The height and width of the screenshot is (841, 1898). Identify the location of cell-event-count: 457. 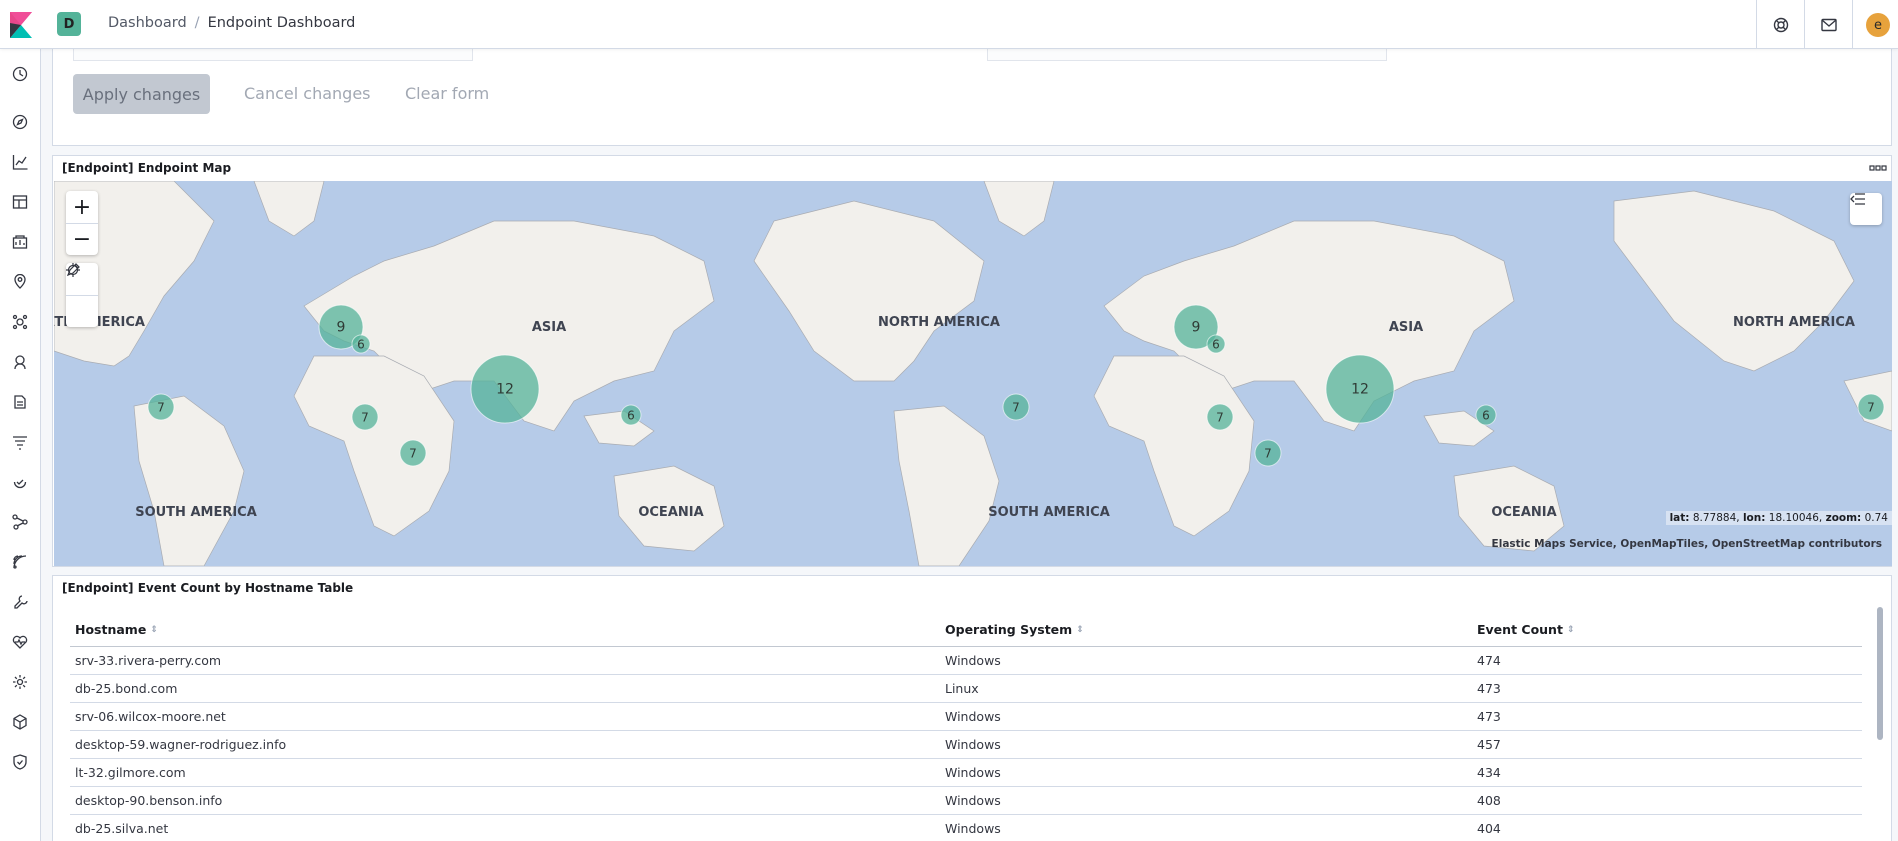
(1489, 744).